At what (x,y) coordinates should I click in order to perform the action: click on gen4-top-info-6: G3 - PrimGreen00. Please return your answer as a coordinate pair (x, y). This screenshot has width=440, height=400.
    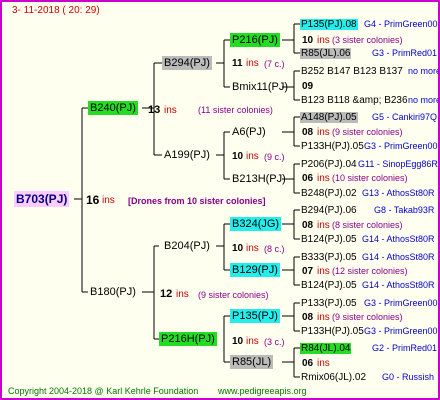
    Looking at the image, I should click on (401, 303).